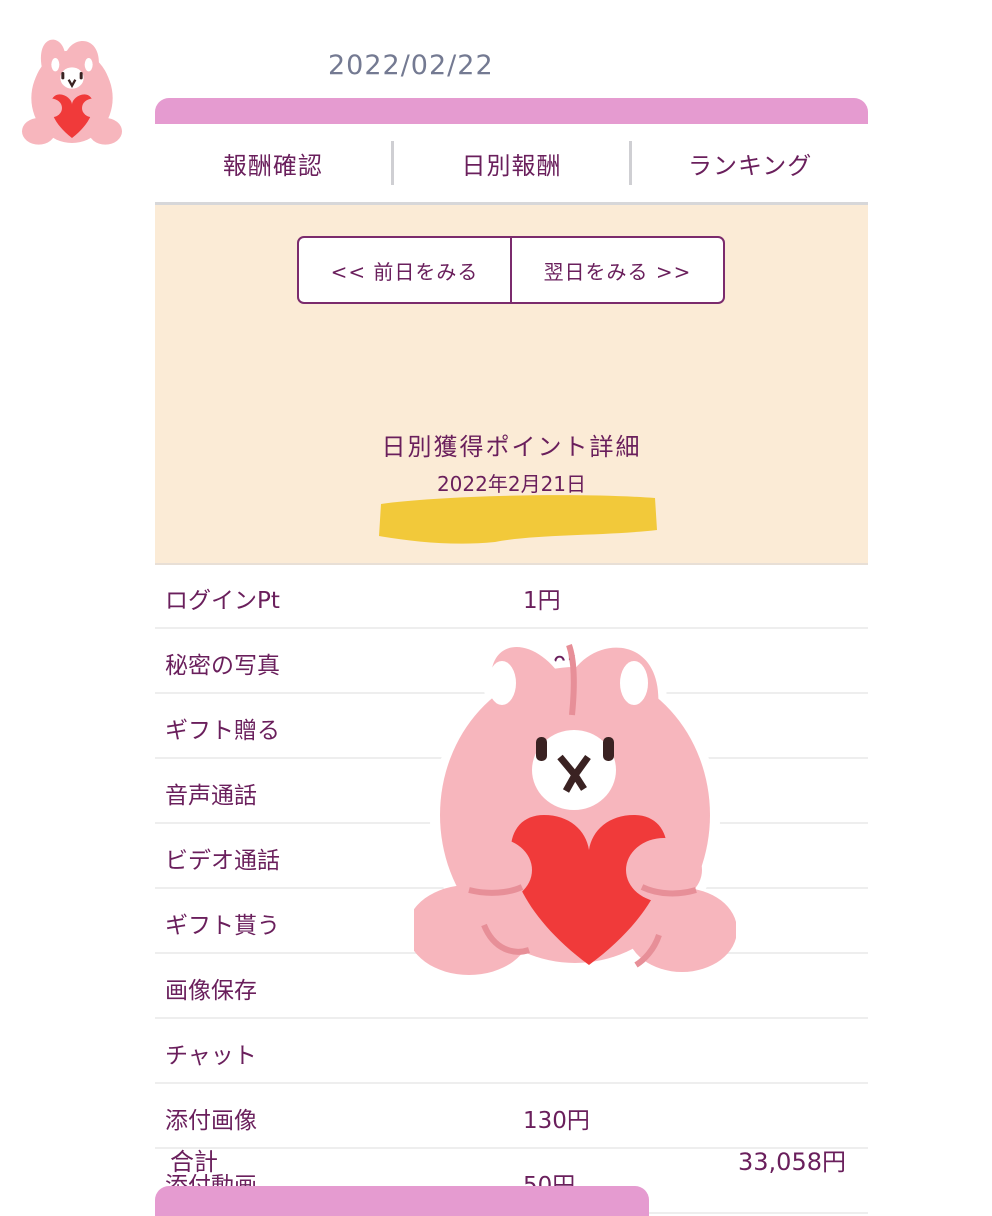 This screenshot has width=992, height=1216. What do you see at coordinates (222, 861) in the screenshot?
I see `row-label: ビデオ通話` at bounding box center [222, 861].